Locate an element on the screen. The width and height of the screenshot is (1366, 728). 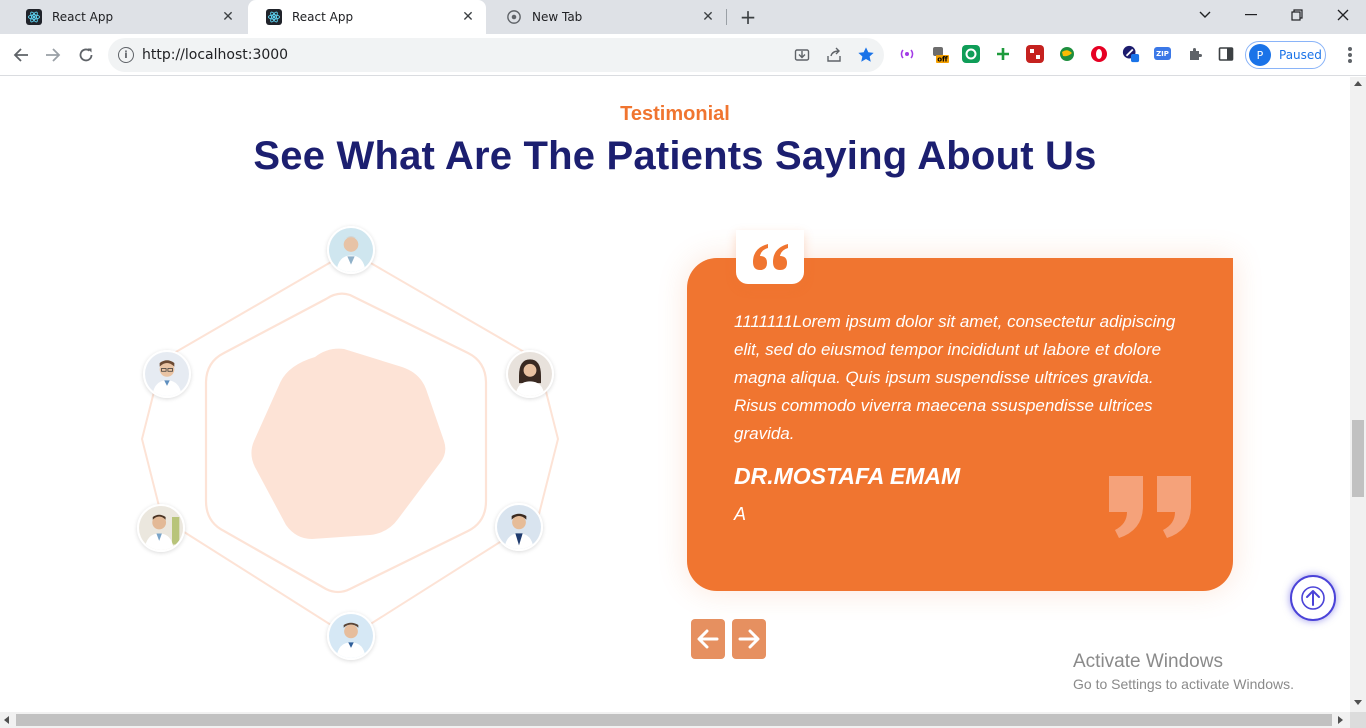
profile-status-label: Paused is located at coordinates (1300, 55).